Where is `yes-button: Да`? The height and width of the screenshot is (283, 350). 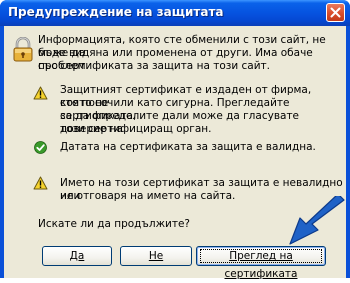 yes-button: Да is located at coordinates (77, 256).